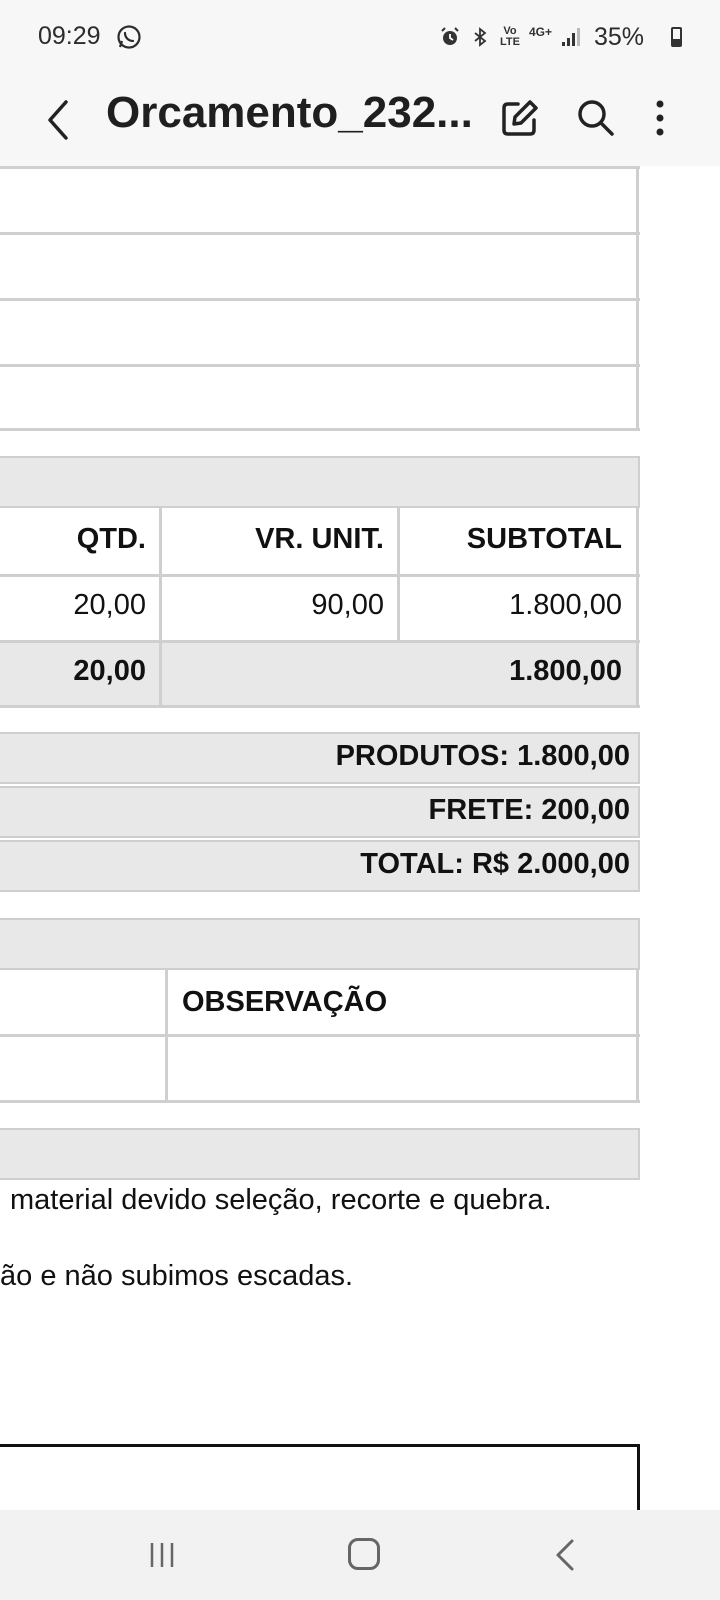 The height and width of the screenshot is (1600, 720). Describe the element at coordinates (520, 118) in the screenshot. I see `edit-icon` at that location.